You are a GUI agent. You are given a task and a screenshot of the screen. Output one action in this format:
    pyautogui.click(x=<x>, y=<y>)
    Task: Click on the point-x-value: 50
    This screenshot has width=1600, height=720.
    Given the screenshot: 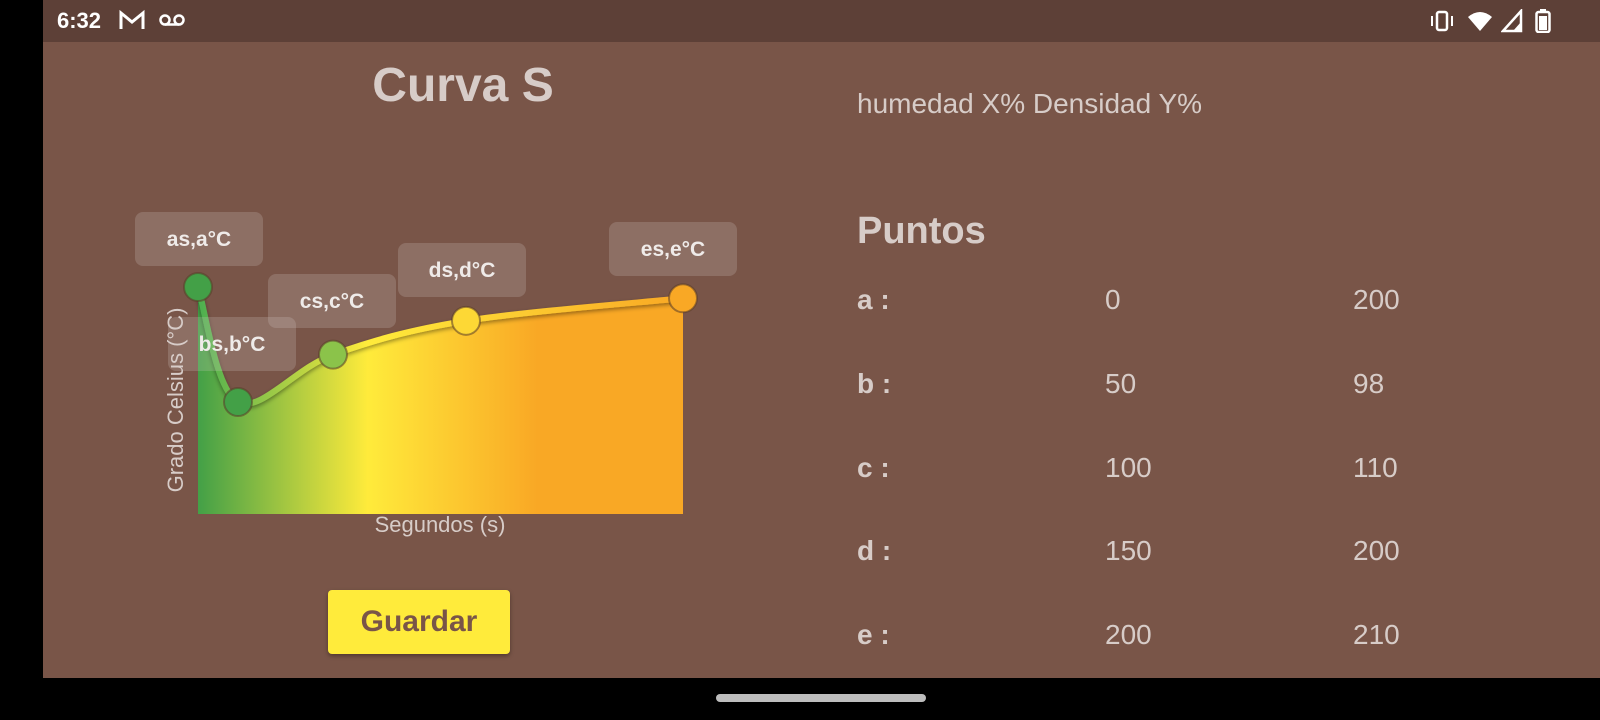 What is the action you would take?
    pyautogui.click(x=1121, y=383)
    